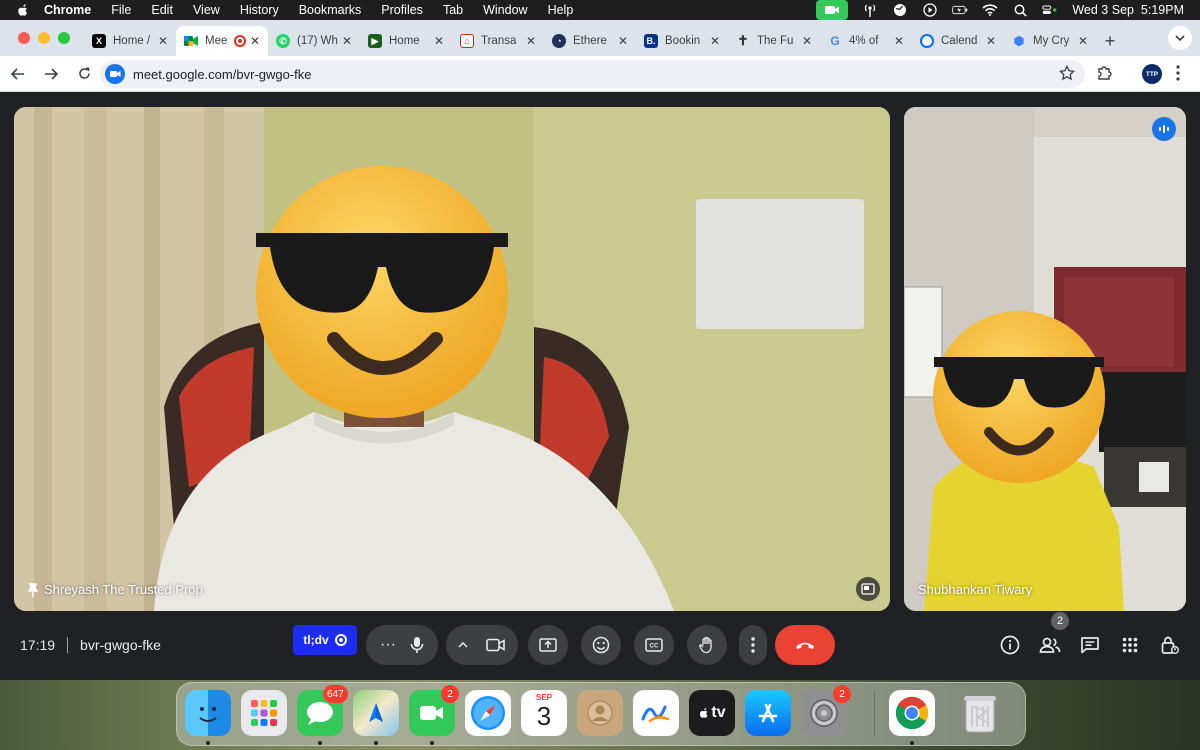 Image resolution: width=1200 pixels, height=750 pixels. I want to click on host-controls-button, so click(1170, 645).